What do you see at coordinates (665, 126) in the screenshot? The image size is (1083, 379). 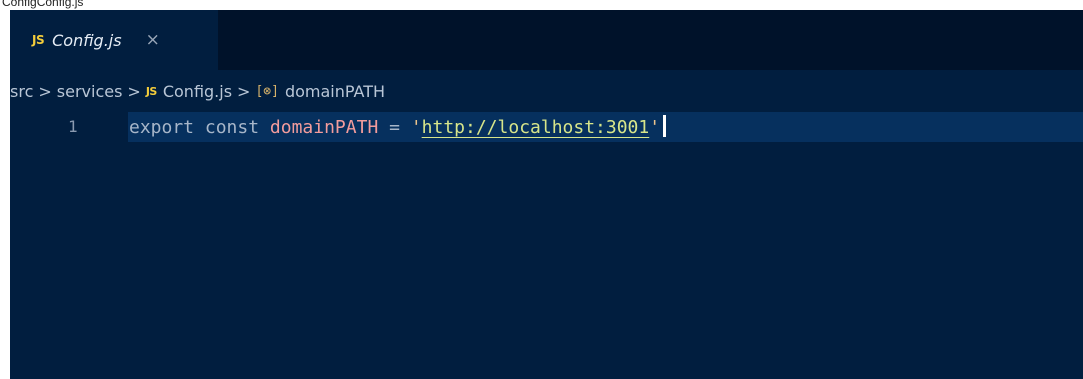 I see `text-cursor` at bounding box center [665, 126].